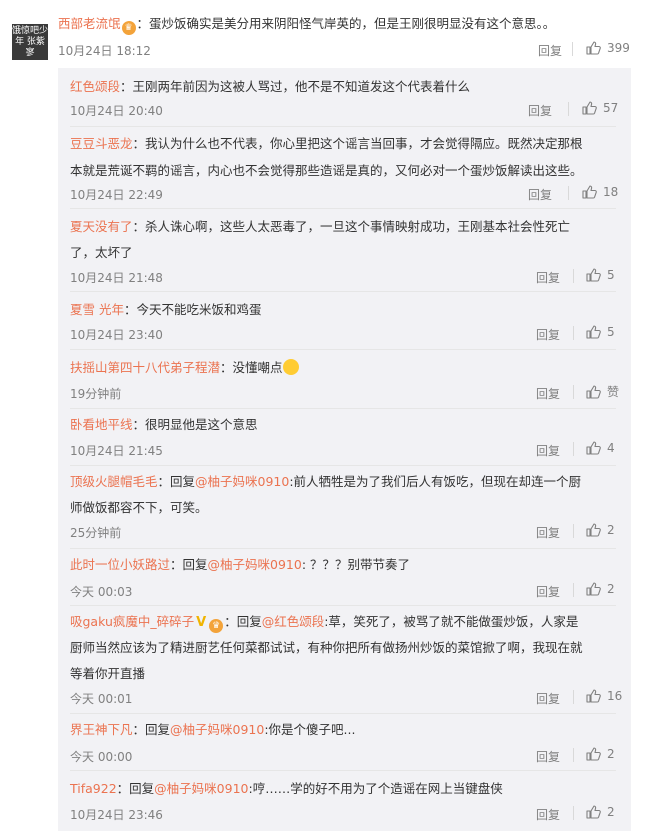 This screenshot has width=651, height=831. I want to click on username-link: 扶摇山第四十八代弟子程潜, so click(145, 367).